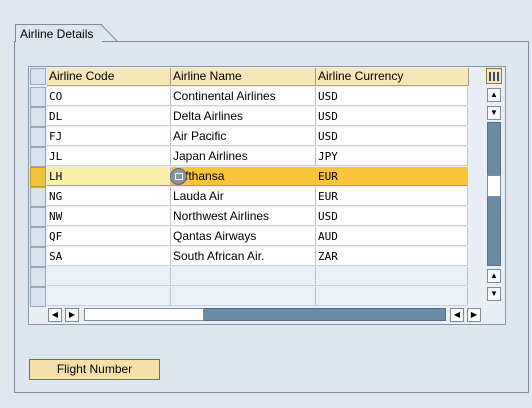  Describe the element at coordinates (392, 256) in the screenshot. I see `cell-airline-currency: ZAR` at that location.